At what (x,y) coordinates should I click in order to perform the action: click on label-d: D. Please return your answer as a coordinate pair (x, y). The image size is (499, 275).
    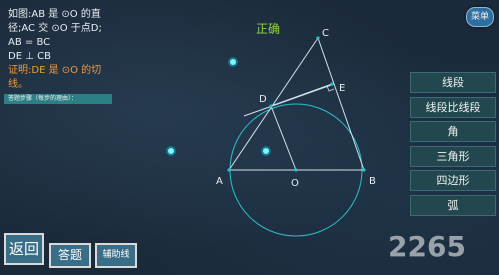
    Looking at the image, I should click on (263, 99).